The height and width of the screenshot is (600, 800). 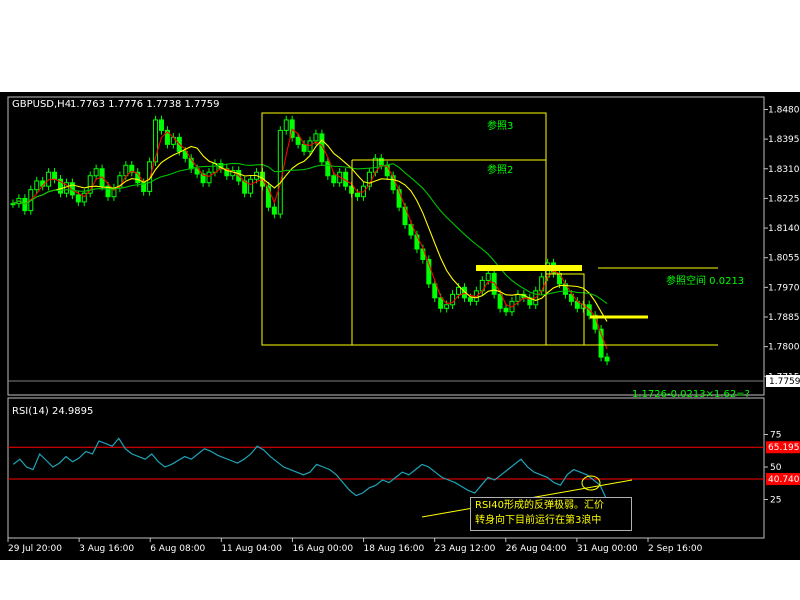 I want to click on price-tick-label: 1.8480, so click(x=784, y=110).